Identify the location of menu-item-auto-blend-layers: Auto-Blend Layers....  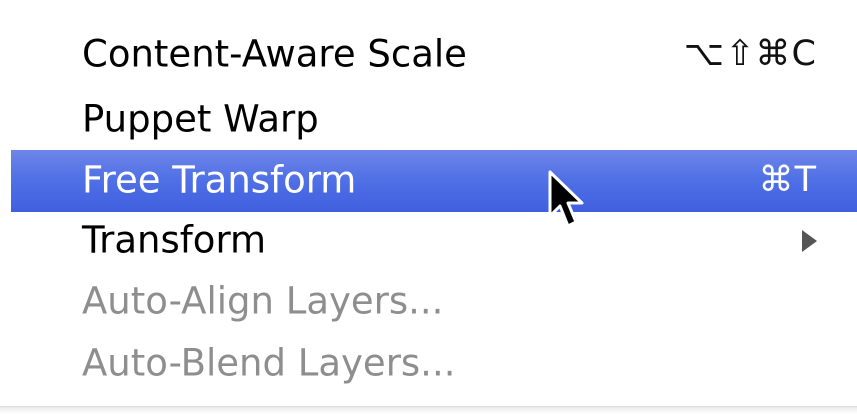
(434, 364).